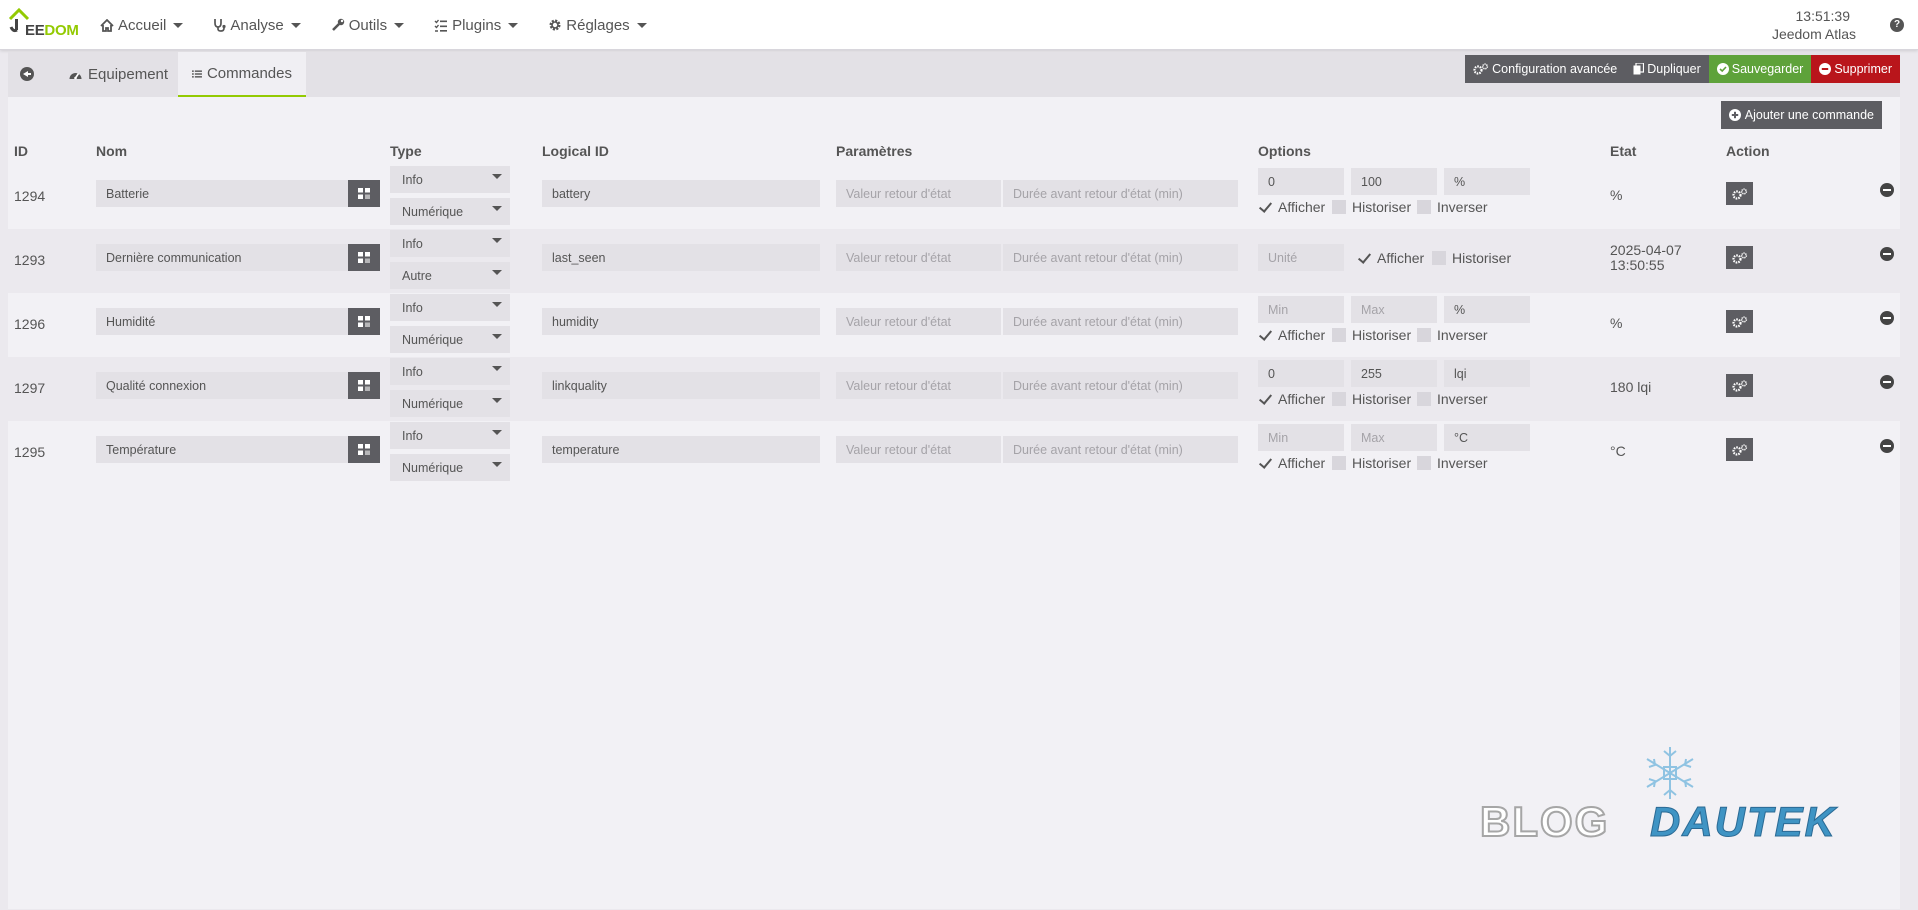 The height and width of the screenshot is (910, 1918). I want to click on cmd-name-input: Température, so click(222, 449).